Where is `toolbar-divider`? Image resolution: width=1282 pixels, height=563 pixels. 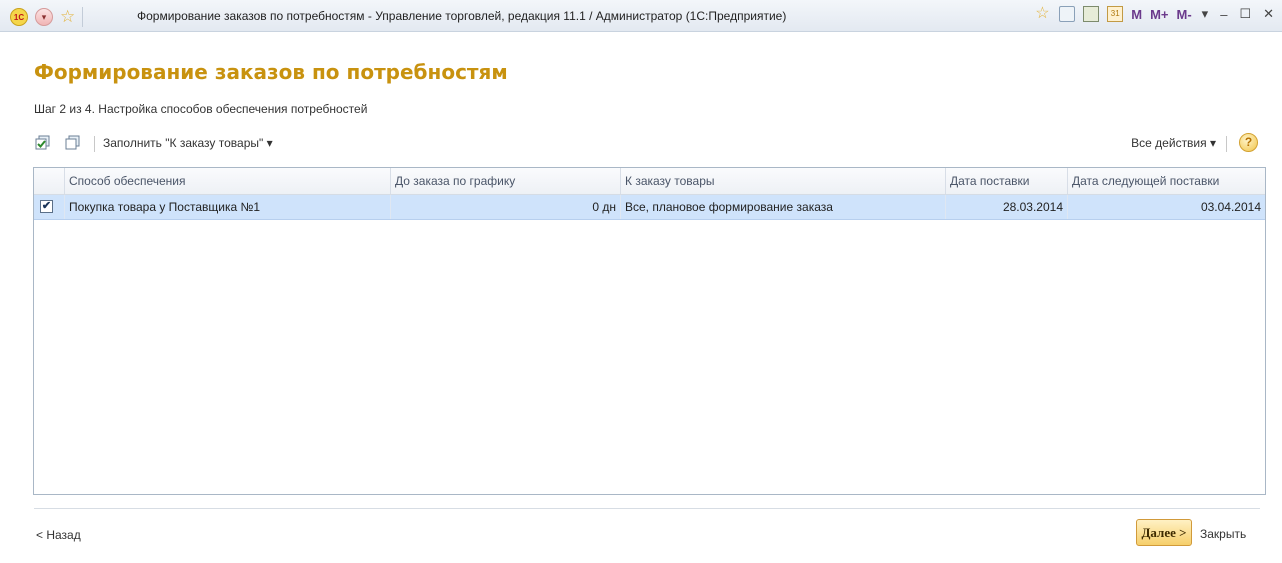
toolbar-divider is located at coordinates (94, 144).